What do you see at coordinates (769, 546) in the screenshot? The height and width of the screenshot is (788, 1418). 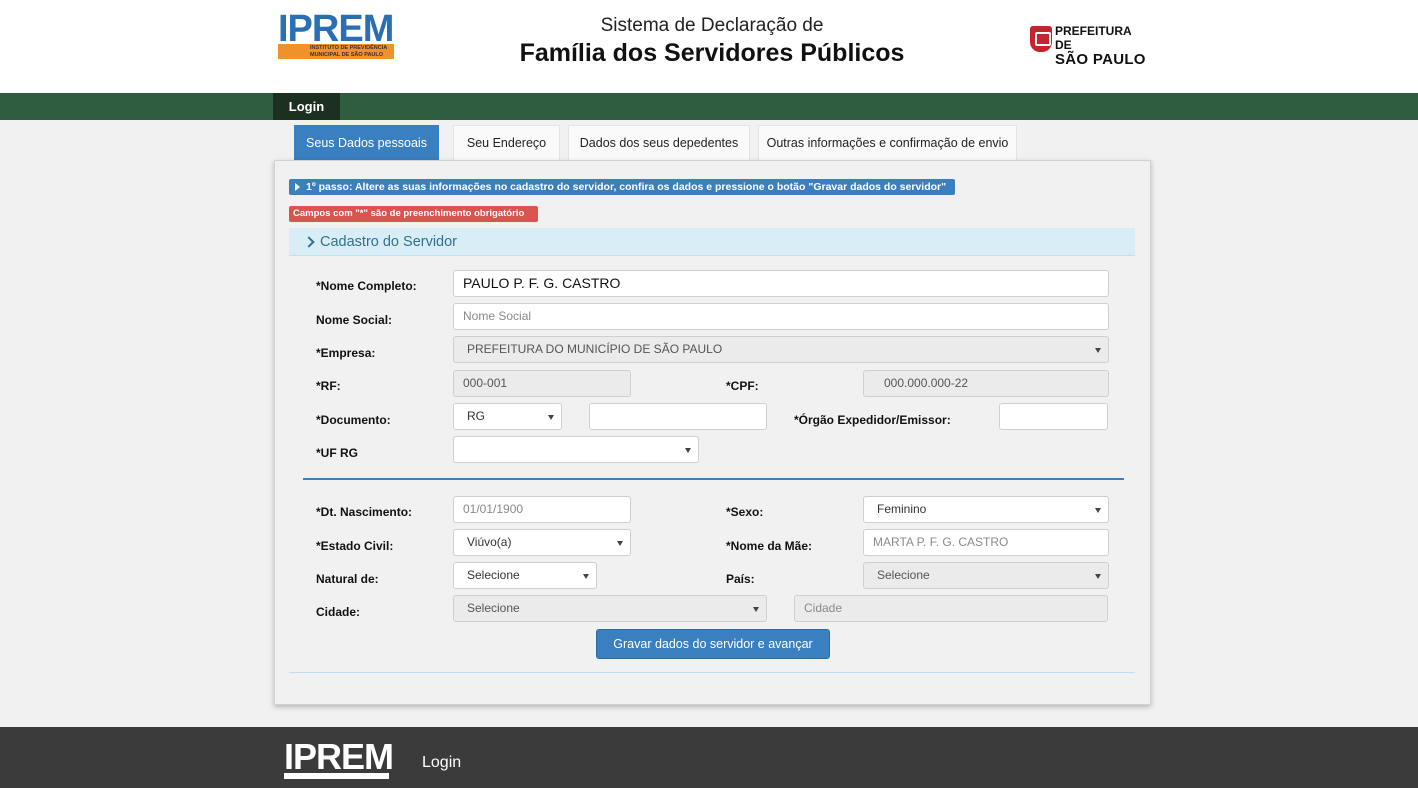 I see `nome-mae-label: *Nome da Mãe:` at bounding box center [769, 546].